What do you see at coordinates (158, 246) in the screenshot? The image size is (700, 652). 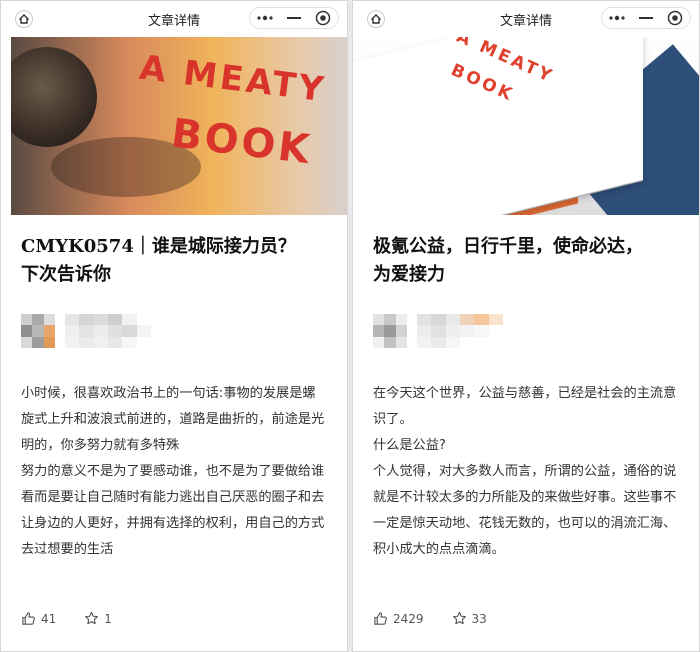 I see `article-title-line1: CMYK0574｜谁是城际接力员？` at bounding box center [158, 246].